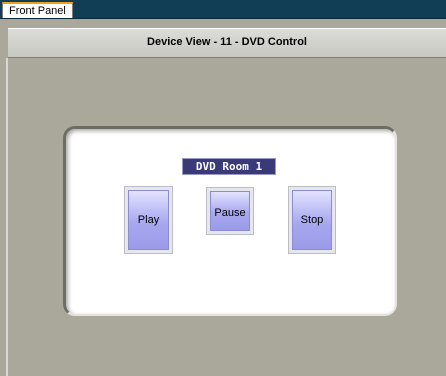 The image size is (446, 376). I want to click on stop-button: Stop, so click(312, 220).